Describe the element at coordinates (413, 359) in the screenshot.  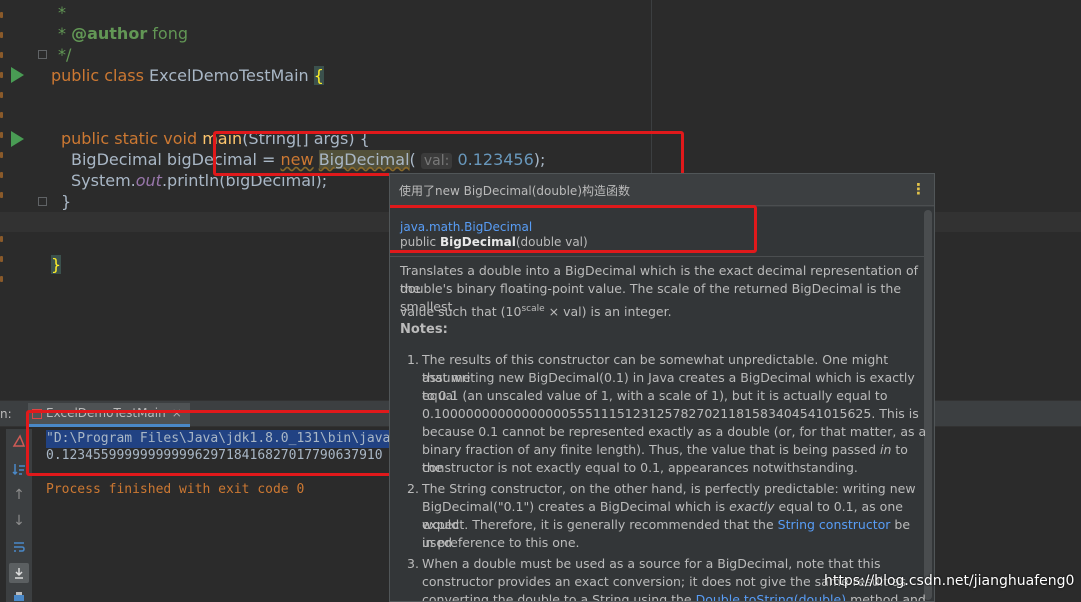
I see `note-number: 1.` at that location.